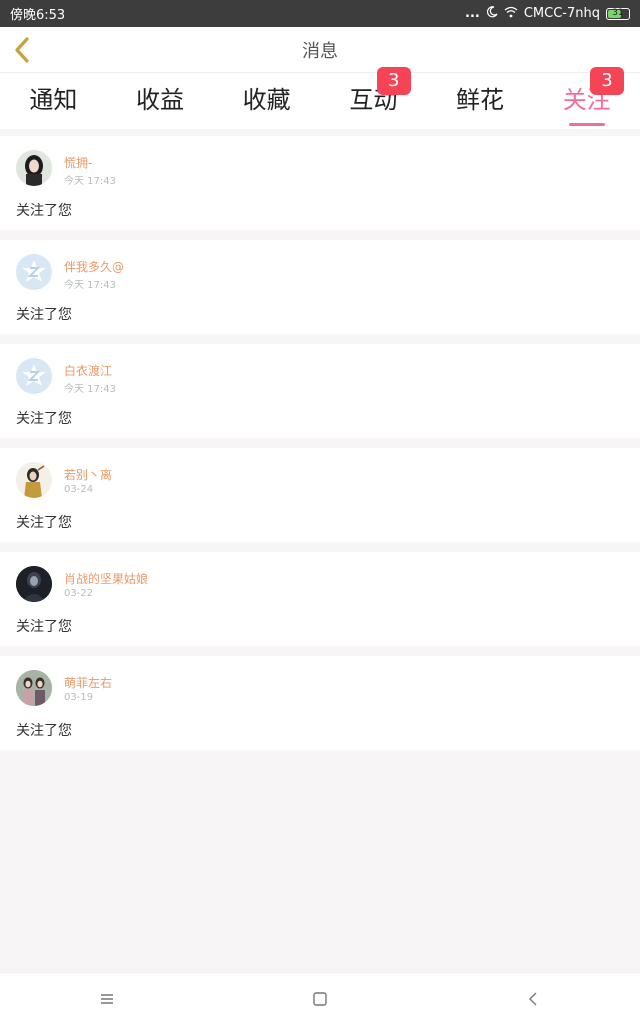 The width and height of the screenshot is (640, 1024). I want to click on tab-earnings: 收益, so click(160, 101).